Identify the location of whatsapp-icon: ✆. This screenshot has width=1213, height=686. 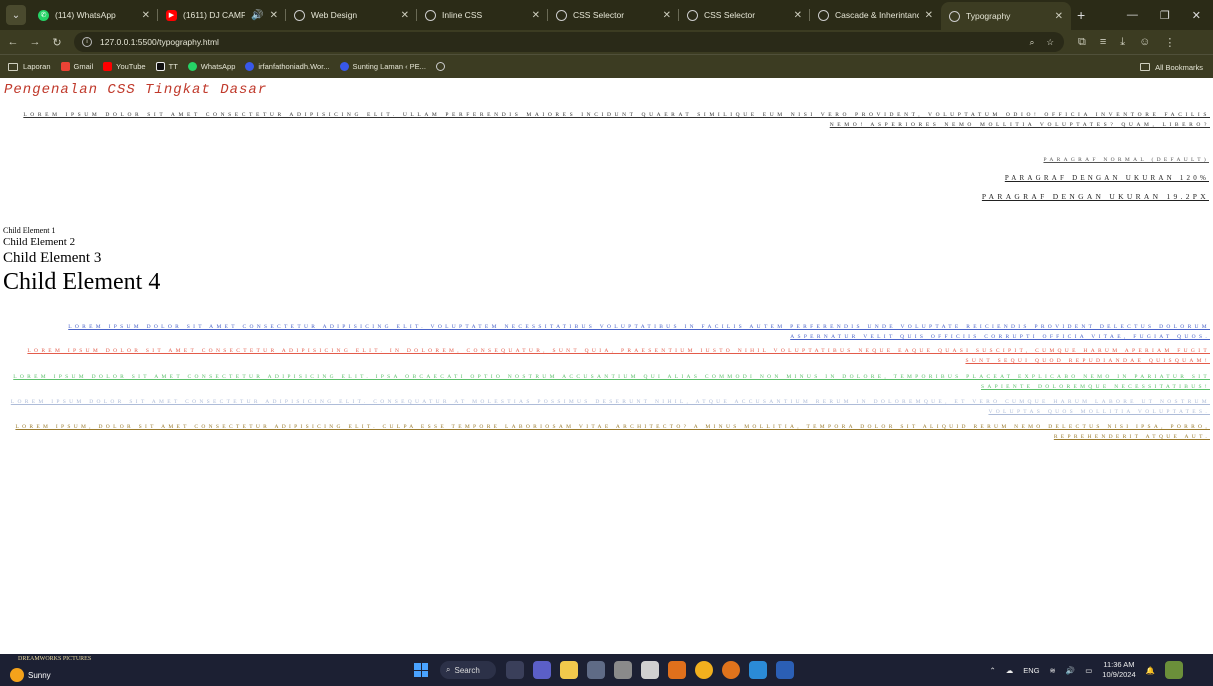
(43, 15).